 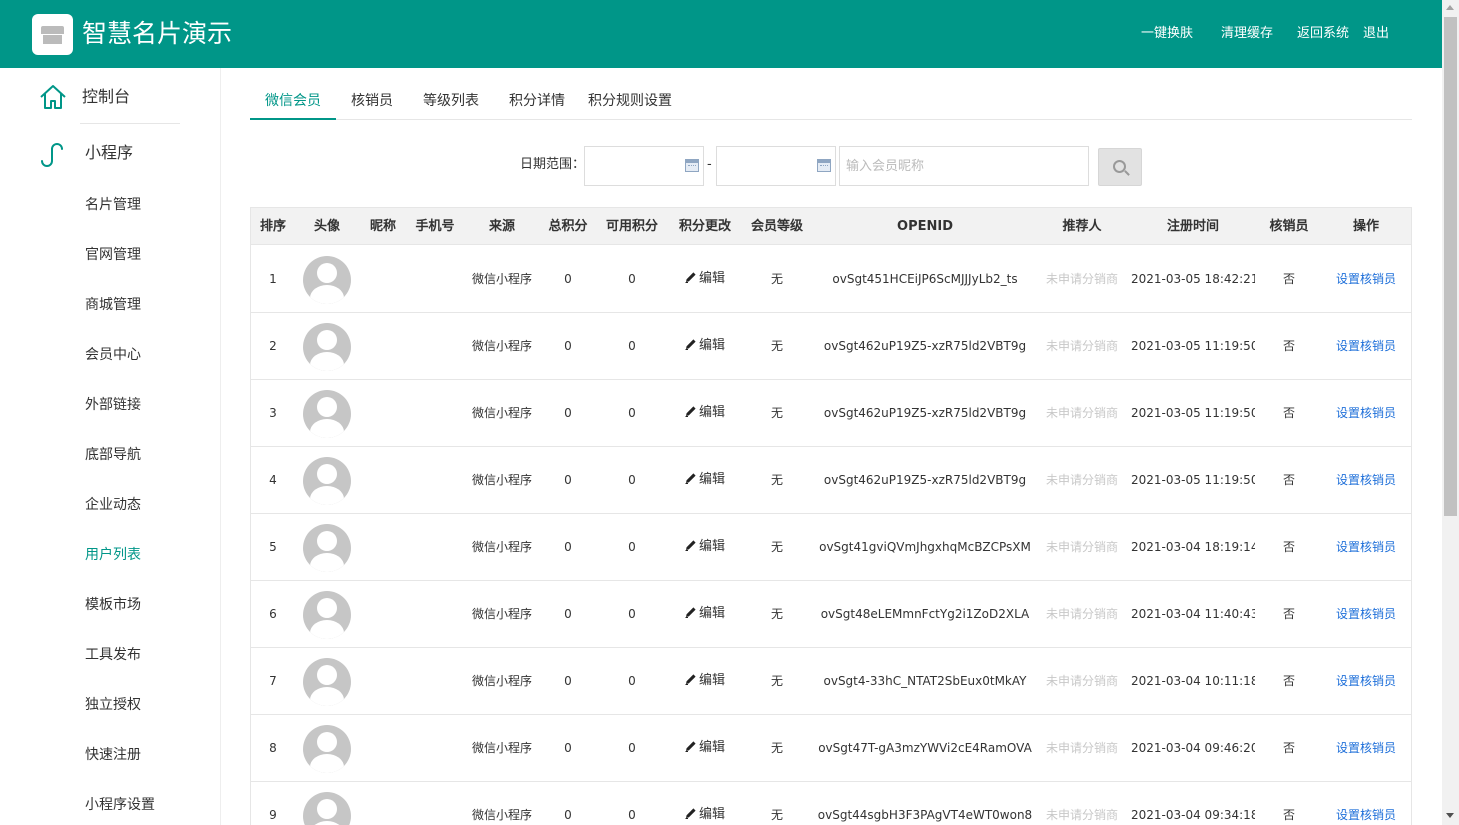 What do you see at coordinates (113, 605) in the screenshot?
I see `sidebar-item-template-market: 模板市场` at bounding box center [113, 605].